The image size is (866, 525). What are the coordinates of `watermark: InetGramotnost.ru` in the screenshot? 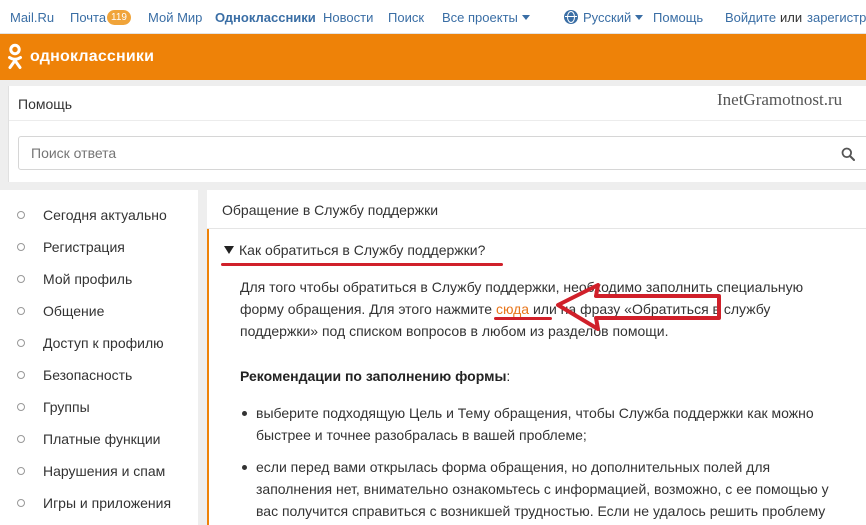 It's located at (780, 99).